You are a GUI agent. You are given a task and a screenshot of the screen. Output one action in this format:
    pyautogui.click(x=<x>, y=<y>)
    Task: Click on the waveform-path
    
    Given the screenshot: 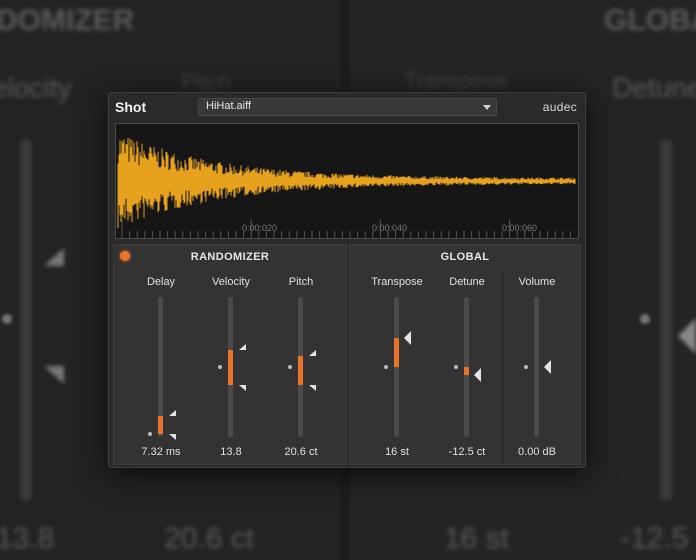 What is the action you would take?
    pyautogui.click(x=346, y=183)
    